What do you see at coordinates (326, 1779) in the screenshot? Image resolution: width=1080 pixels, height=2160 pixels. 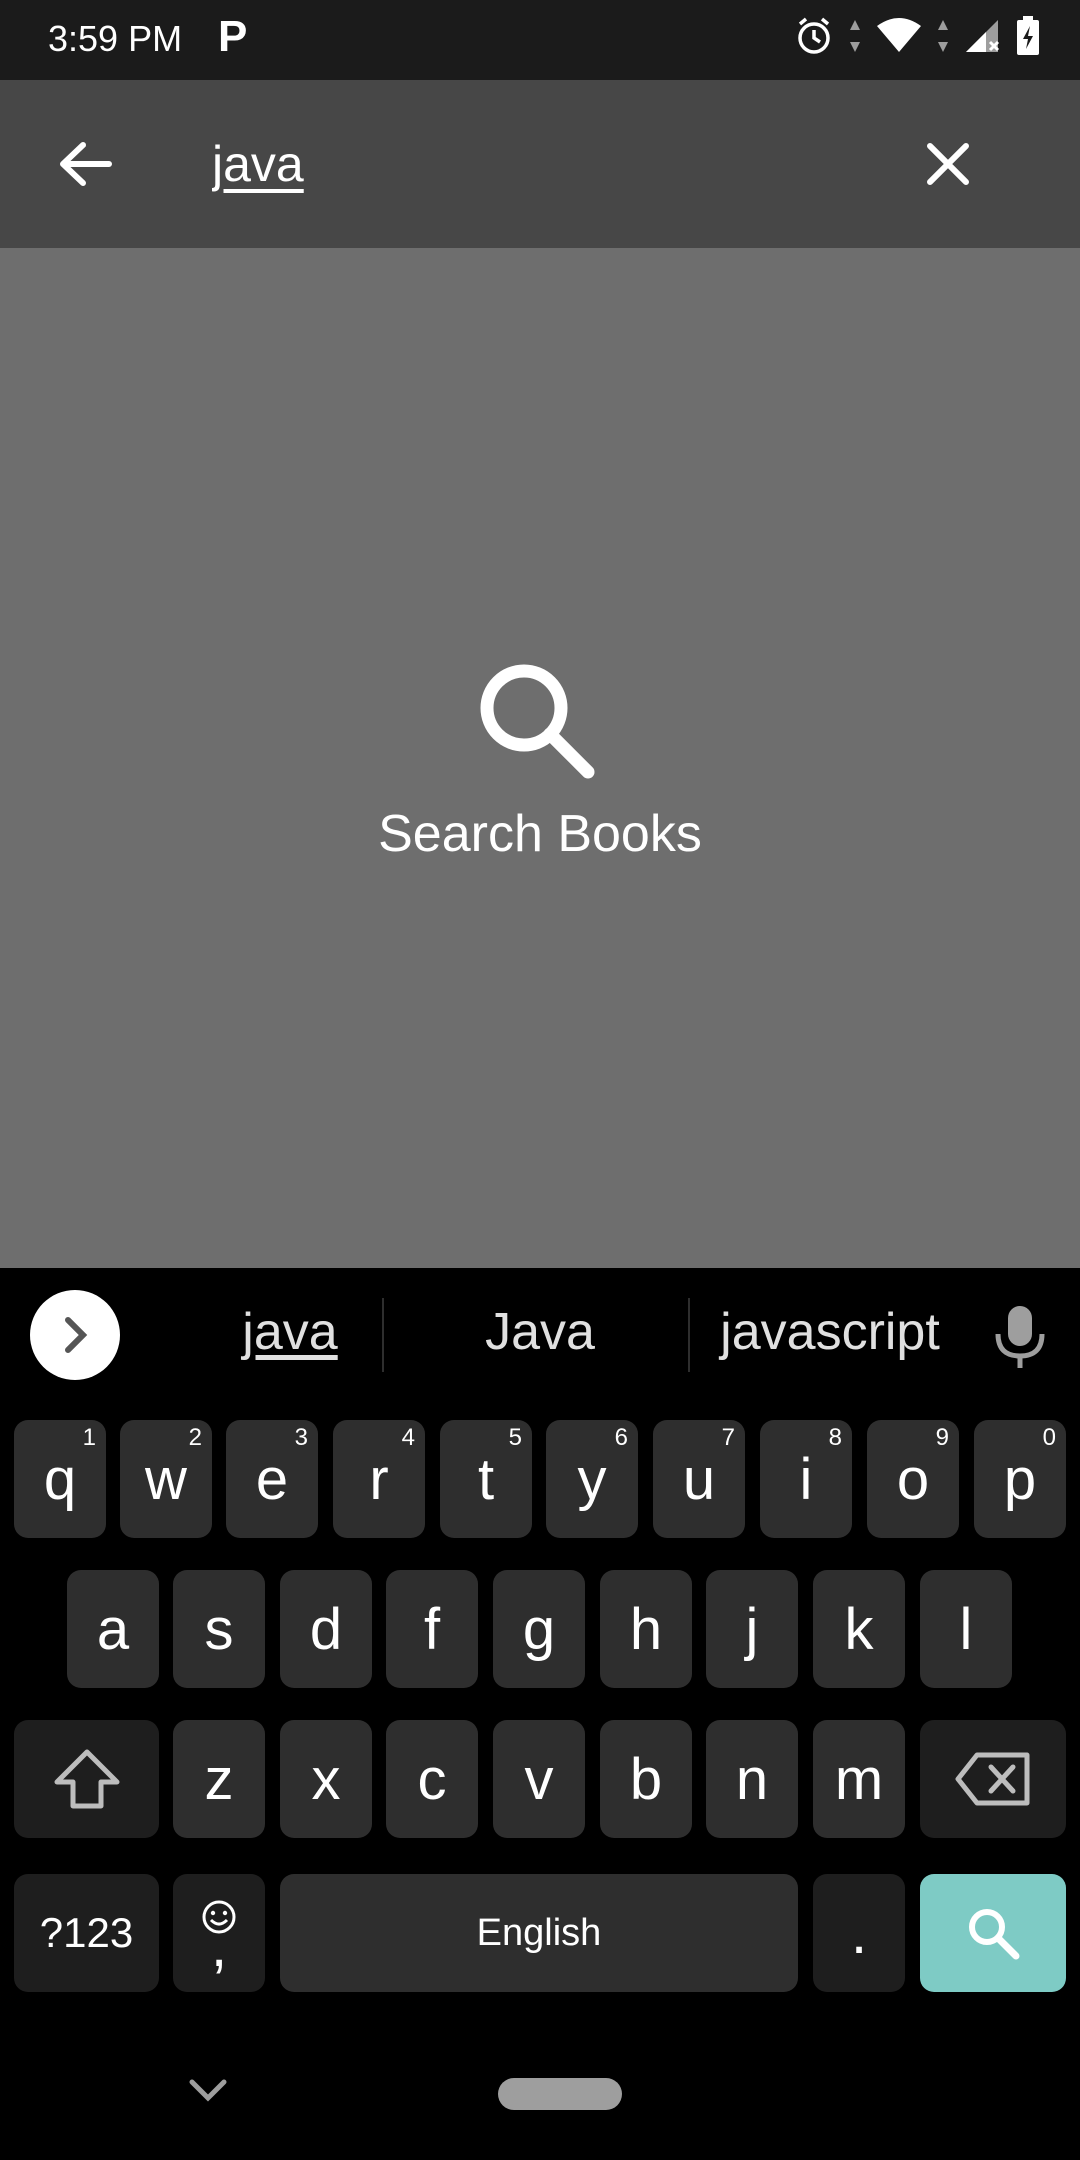 I see `key-x: x` at bounding box center [326, 1779].